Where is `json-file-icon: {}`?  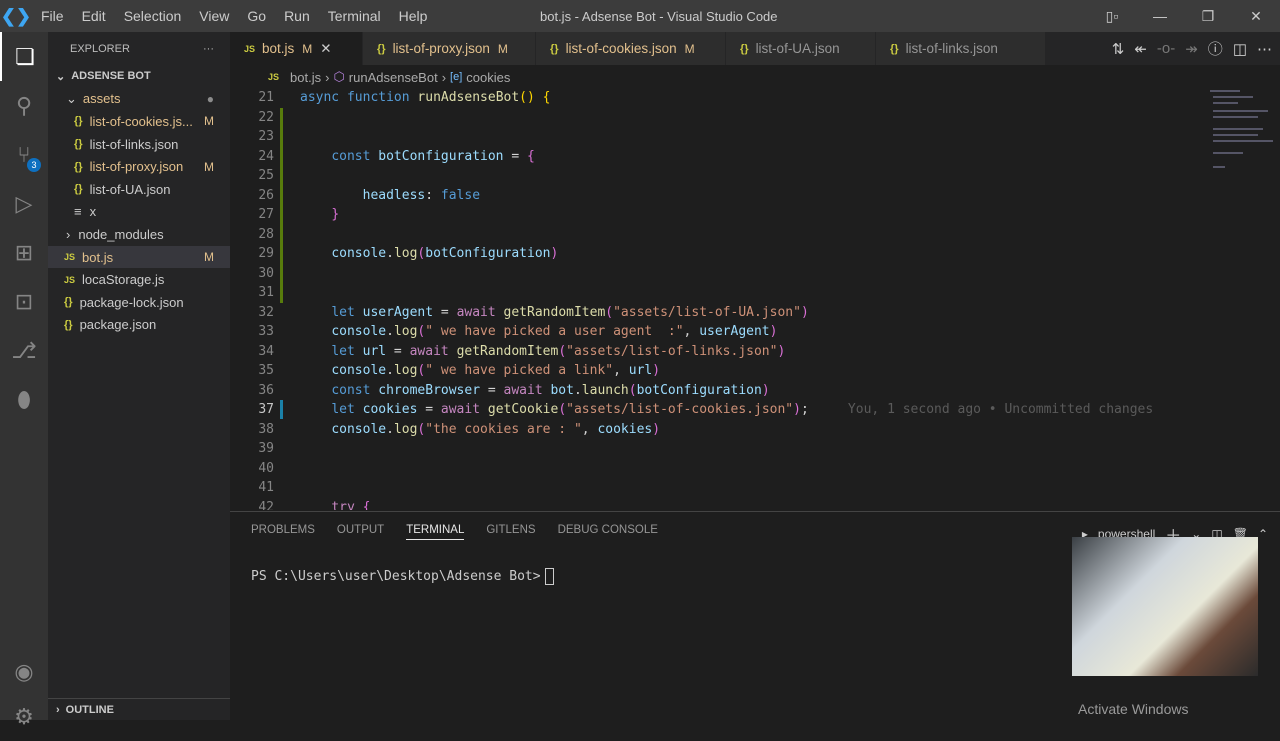
json-file-icon: {} is located at coordinates (554, 48).